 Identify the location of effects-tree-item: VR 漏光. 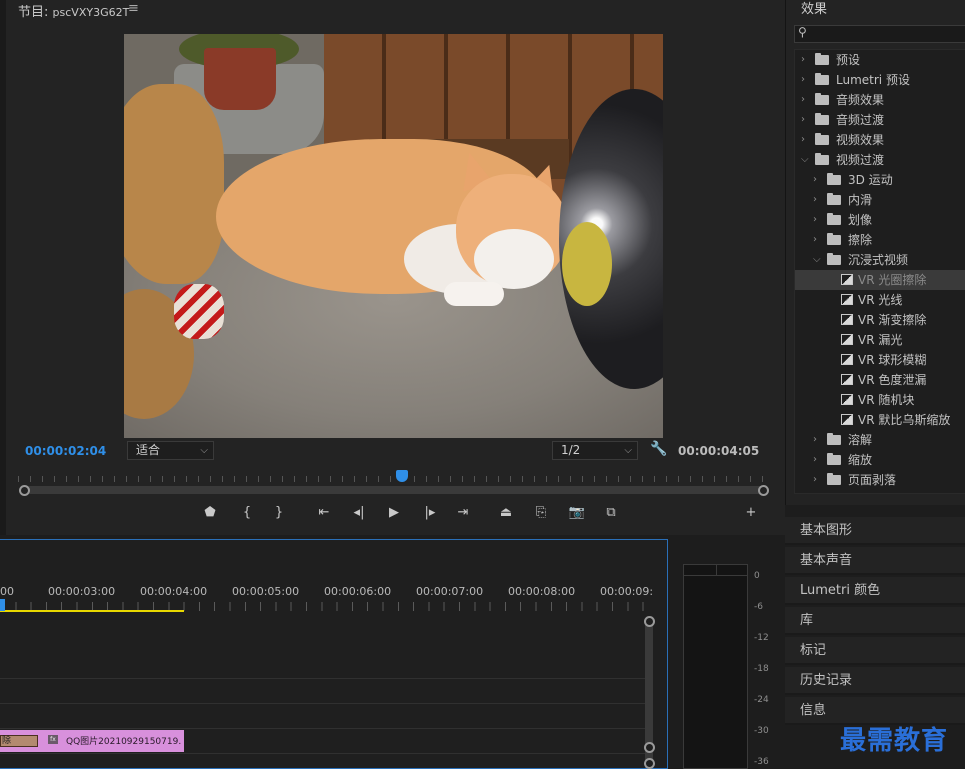
(880, 340).